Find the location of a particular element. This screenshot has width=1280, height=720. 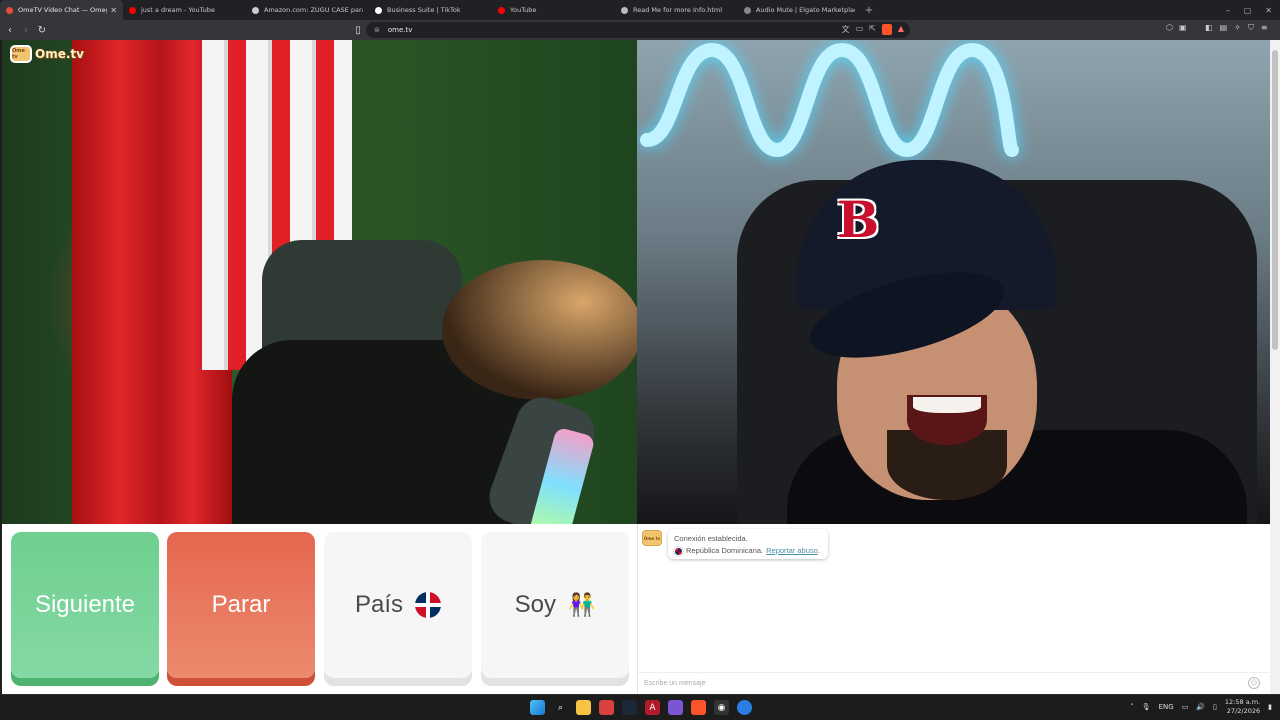

adobe-icon: A is located at coordinates (652, 707).